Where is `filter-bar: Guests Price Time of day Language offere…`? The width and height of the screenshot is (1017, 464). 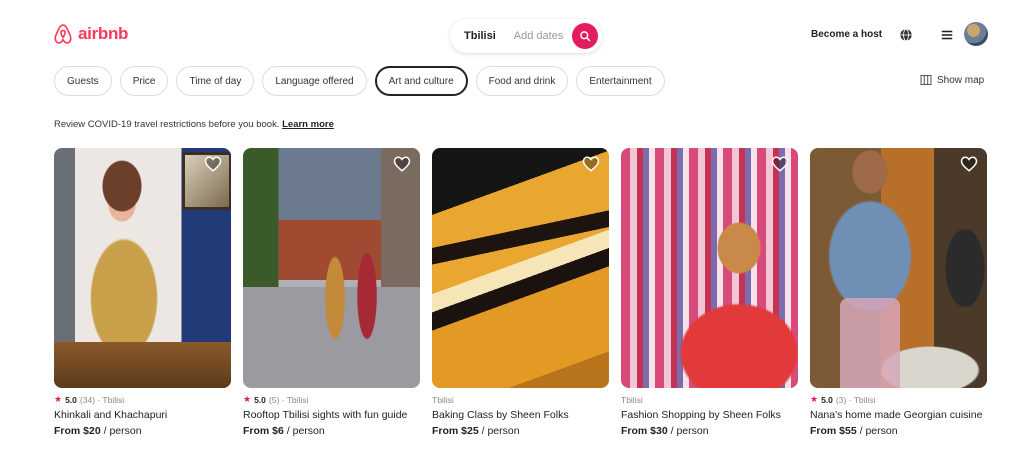 filter-bar: Guests Price Time of day Language offere… is located at coordinates (359, 81).